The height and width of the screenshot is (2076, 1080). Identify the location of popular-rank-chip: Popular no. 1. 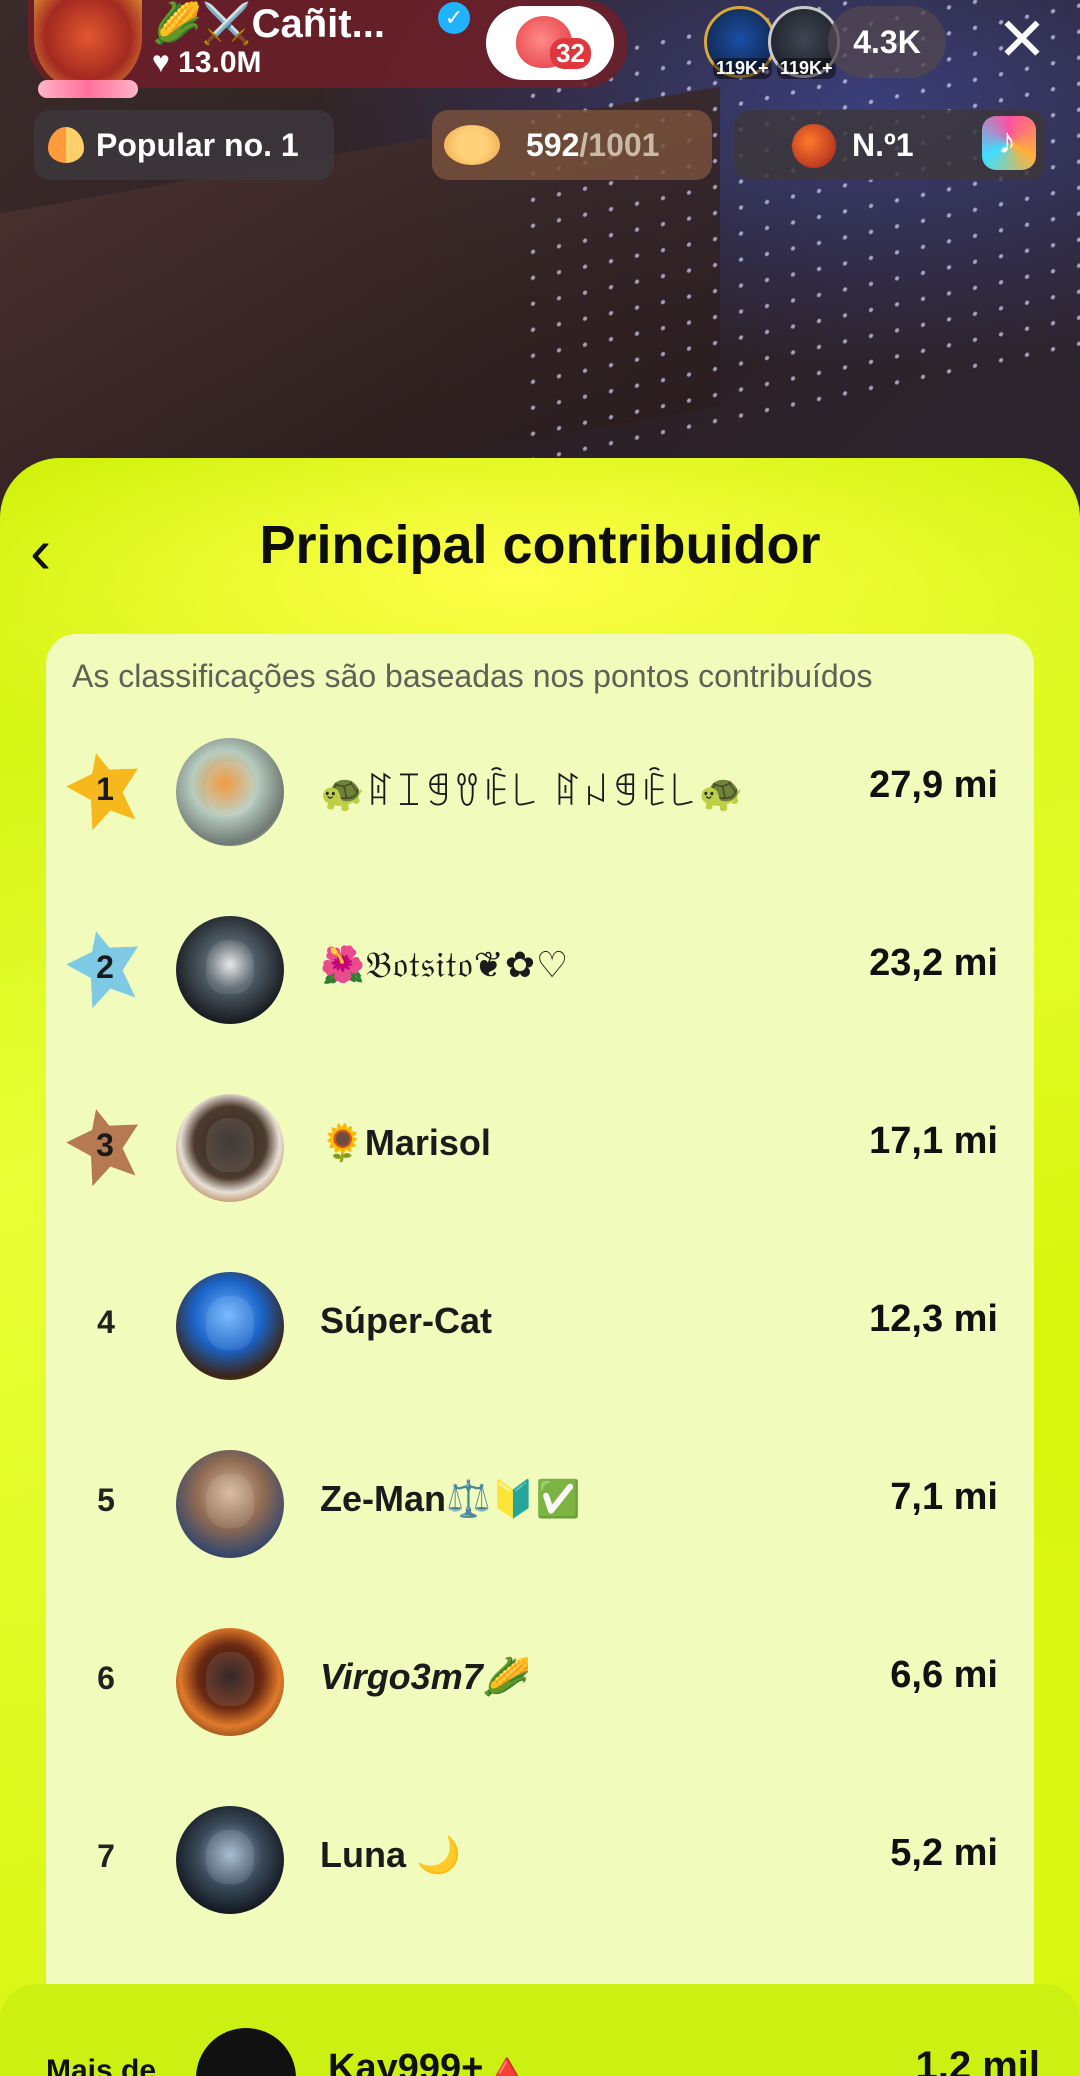
(184, 145).